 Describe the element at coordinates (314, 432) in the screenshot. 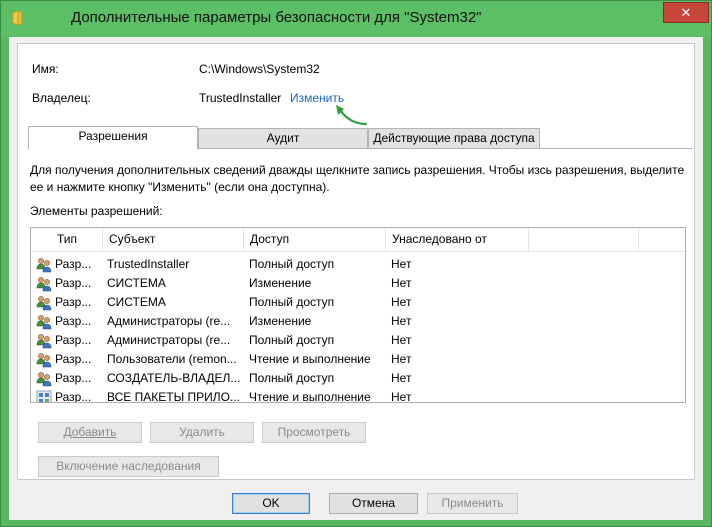

I see `view-button: Просмотреть` at that location.